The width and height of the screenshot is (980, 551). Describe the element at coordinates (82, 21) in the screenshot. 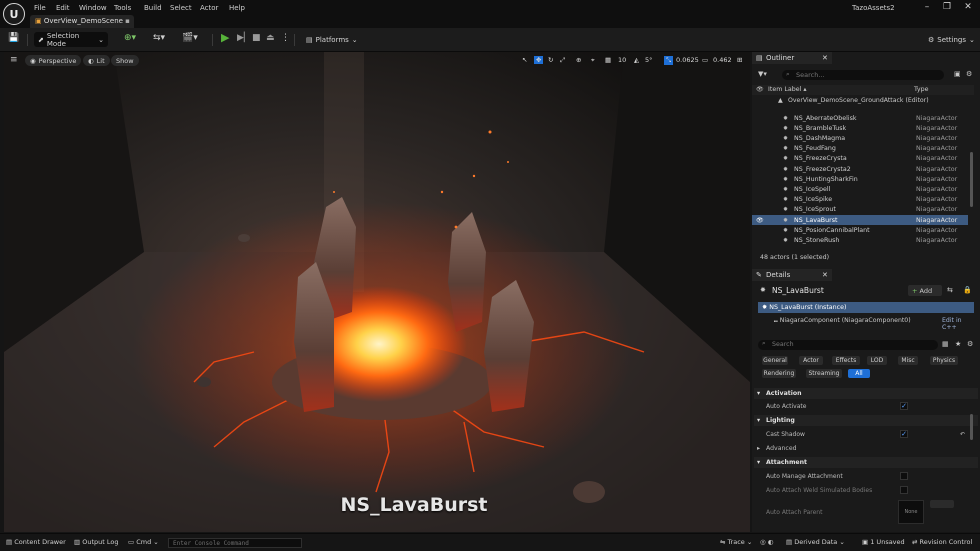

I see `document-tab: ▣ OverView_DemoScene ▪` at that location.